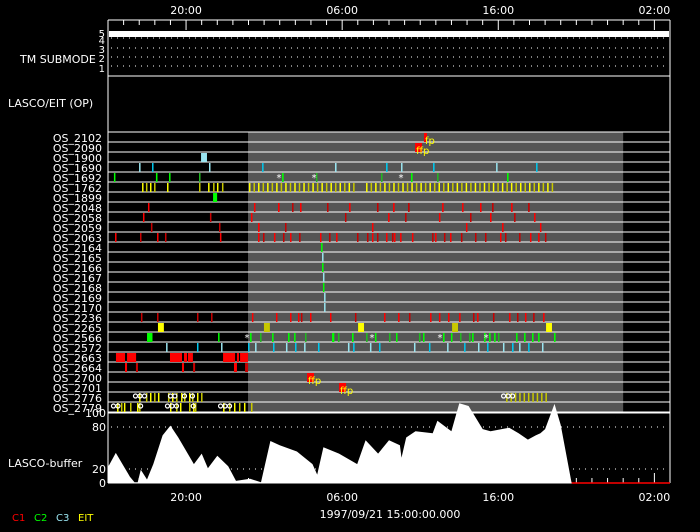 This screenshot has width=700, height=532. I want to click on buffer-tick-label: 20, so click(99, 469).